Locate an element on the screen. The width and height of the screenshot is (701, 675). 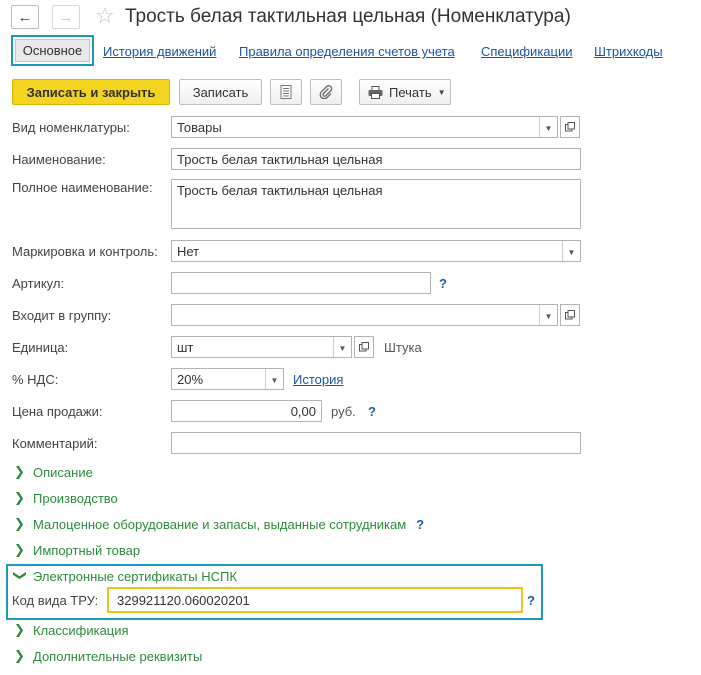
comment-label: Комментарий: is located at coordinates (55, 443).